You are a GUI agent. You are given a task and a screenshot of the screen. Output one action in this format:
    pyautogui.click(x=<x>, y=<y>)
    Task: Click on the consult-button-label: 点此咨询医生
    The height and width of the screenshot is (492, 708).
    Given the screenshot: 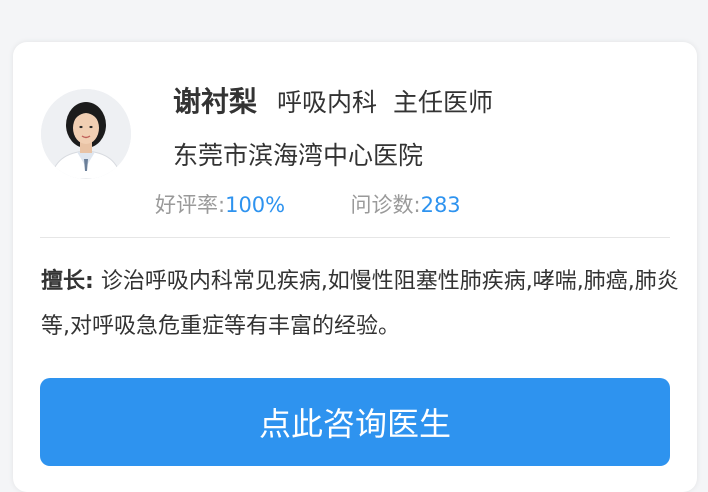 What is the action you would take?
    pyautogui.click(x=354, y=424)
    